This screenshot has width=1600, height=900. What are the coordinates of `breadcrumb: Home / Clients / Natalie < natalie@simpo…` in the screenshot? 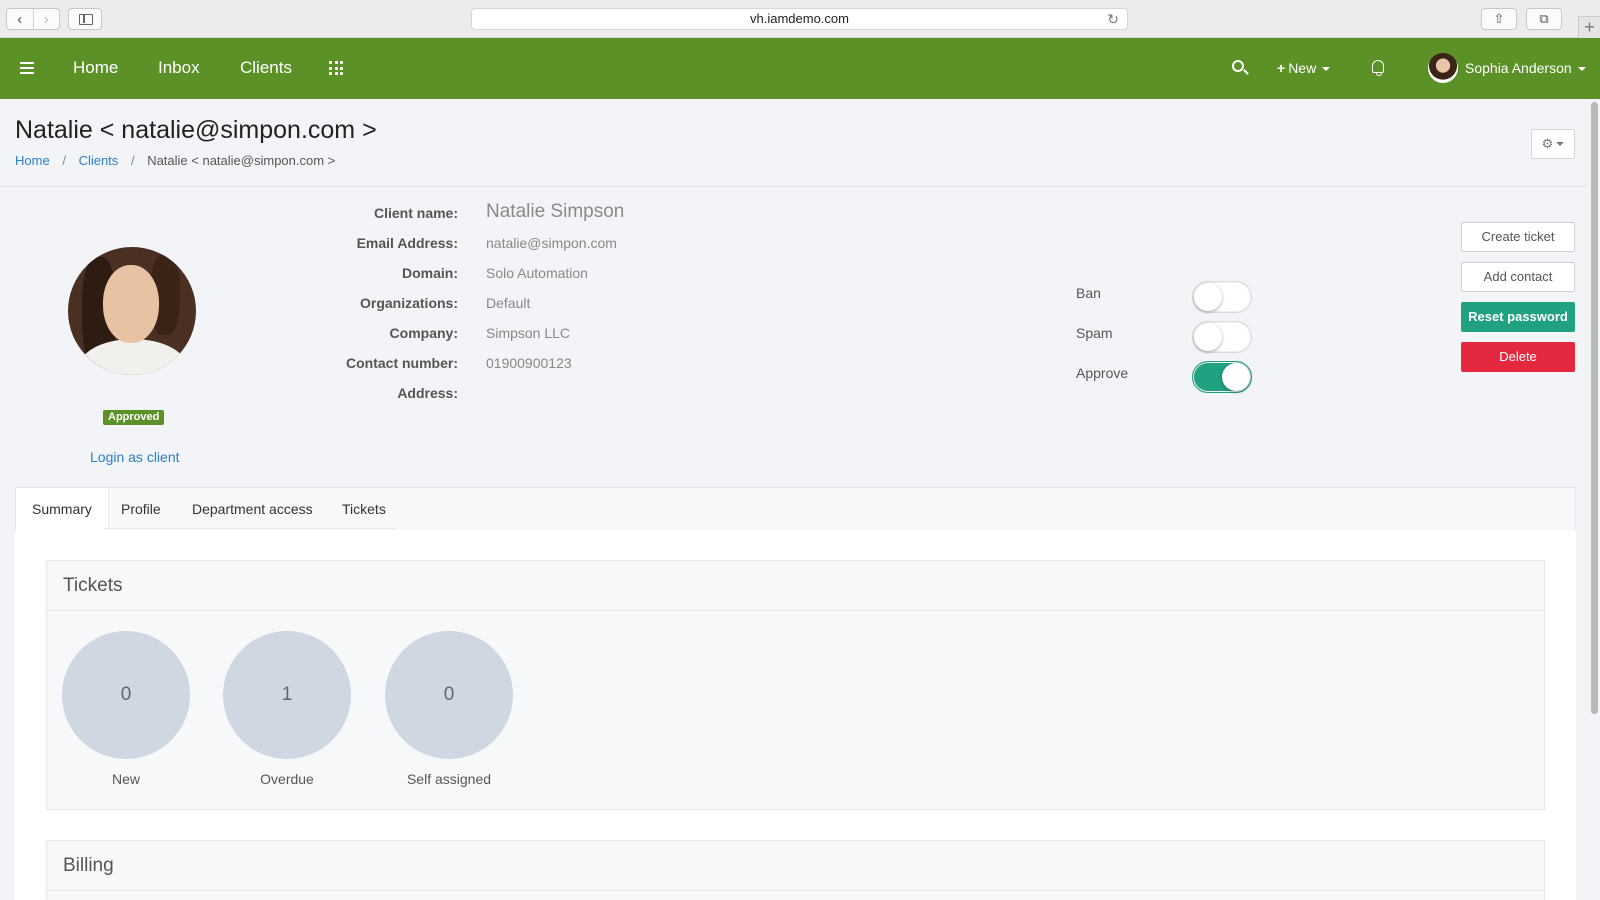 It's located at (175, 160).